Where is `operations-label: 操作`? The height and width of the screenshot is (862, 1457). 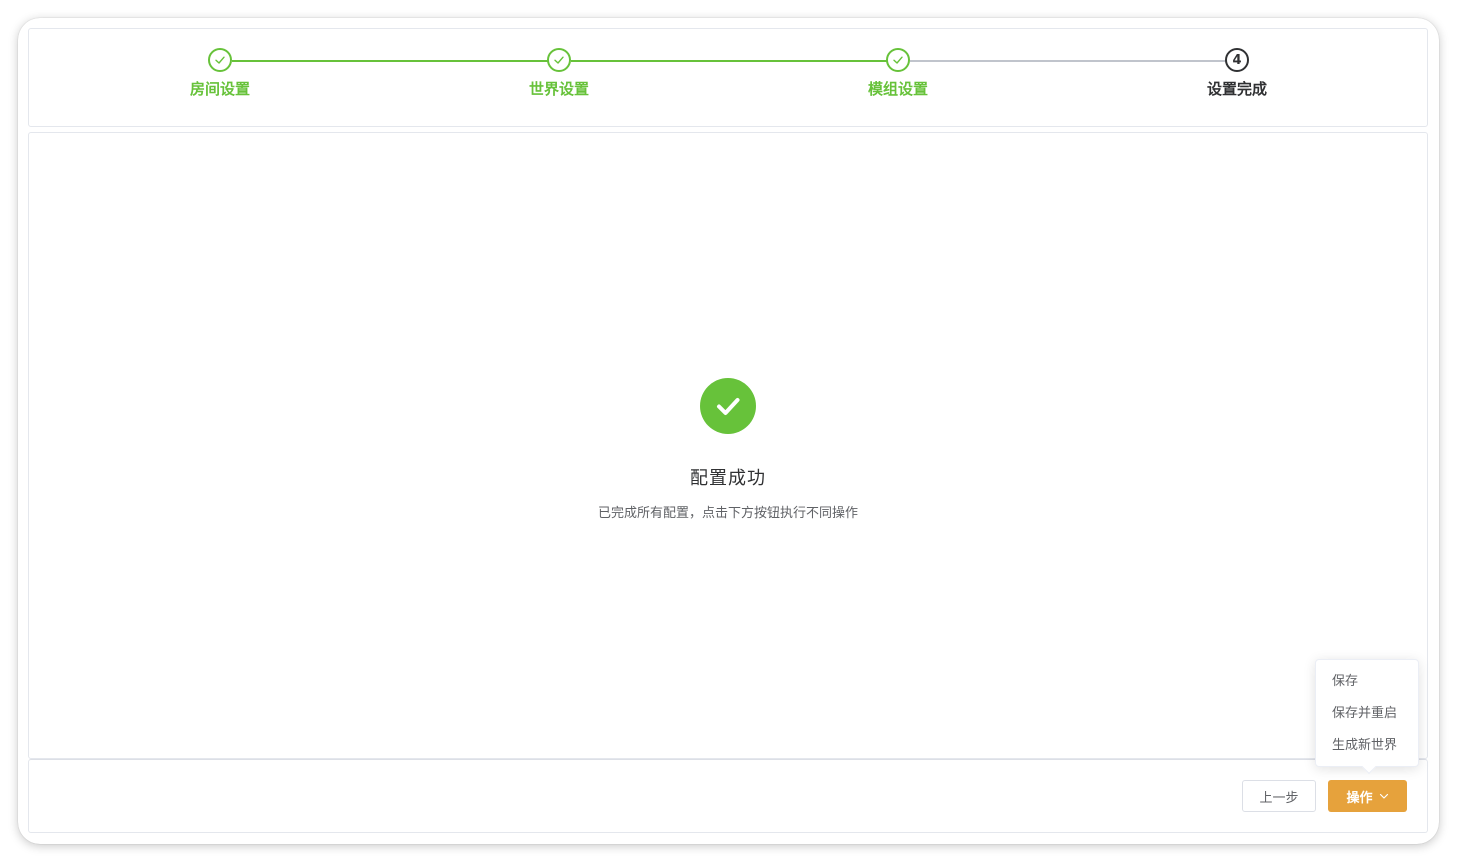
operations-label: 操作 is located at coordinates (1359, 798).